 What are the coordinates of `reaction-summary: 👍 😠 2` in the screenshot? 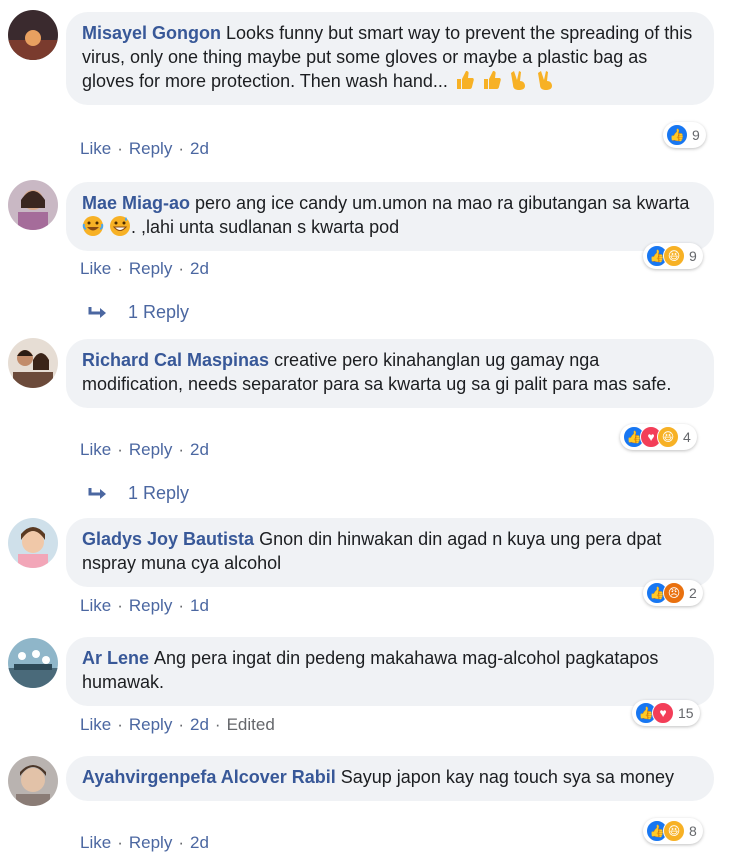 It's located at (673, 593).